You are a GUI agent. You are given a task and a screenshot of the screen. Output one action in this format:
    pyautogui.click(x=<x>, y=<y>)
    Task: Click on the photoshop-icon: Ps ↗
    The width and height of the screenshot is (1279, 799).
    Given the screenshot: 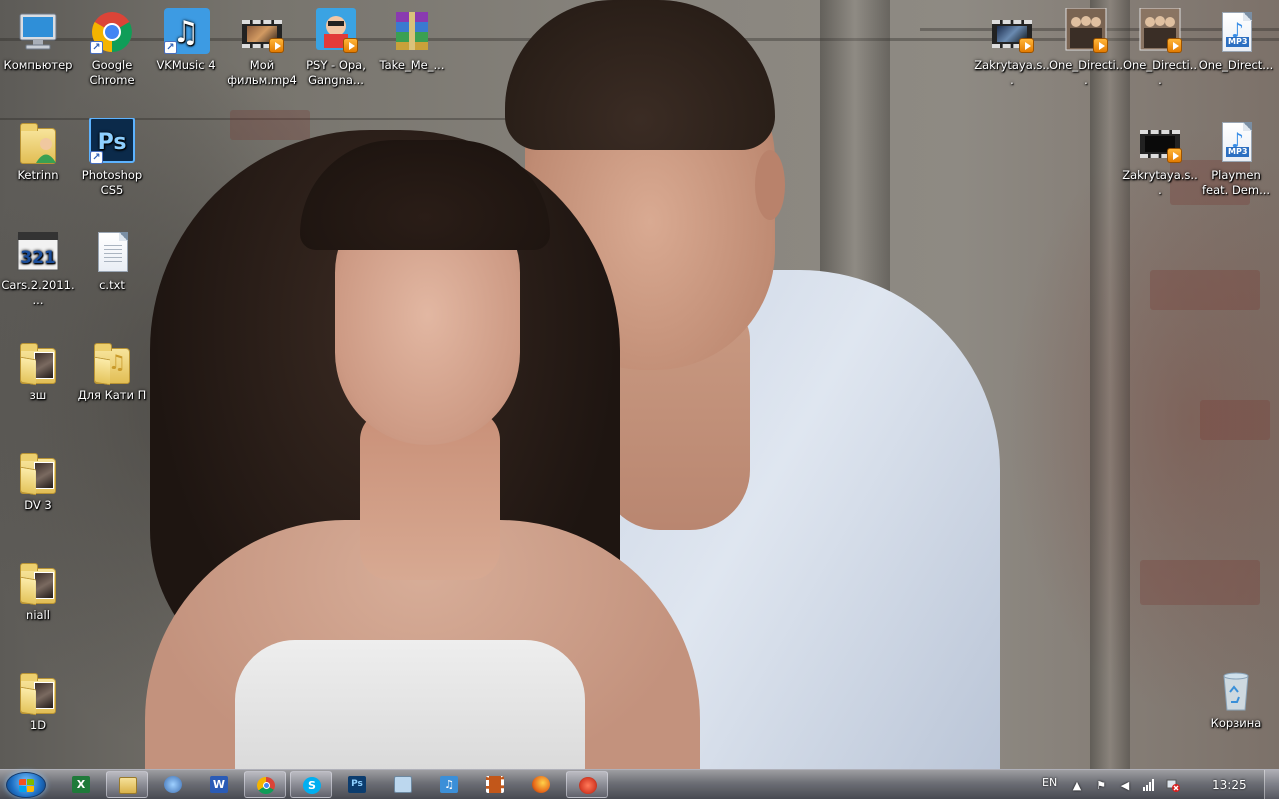 What is the action you would take?
    pyautogui.click(x=112, y=141)
    